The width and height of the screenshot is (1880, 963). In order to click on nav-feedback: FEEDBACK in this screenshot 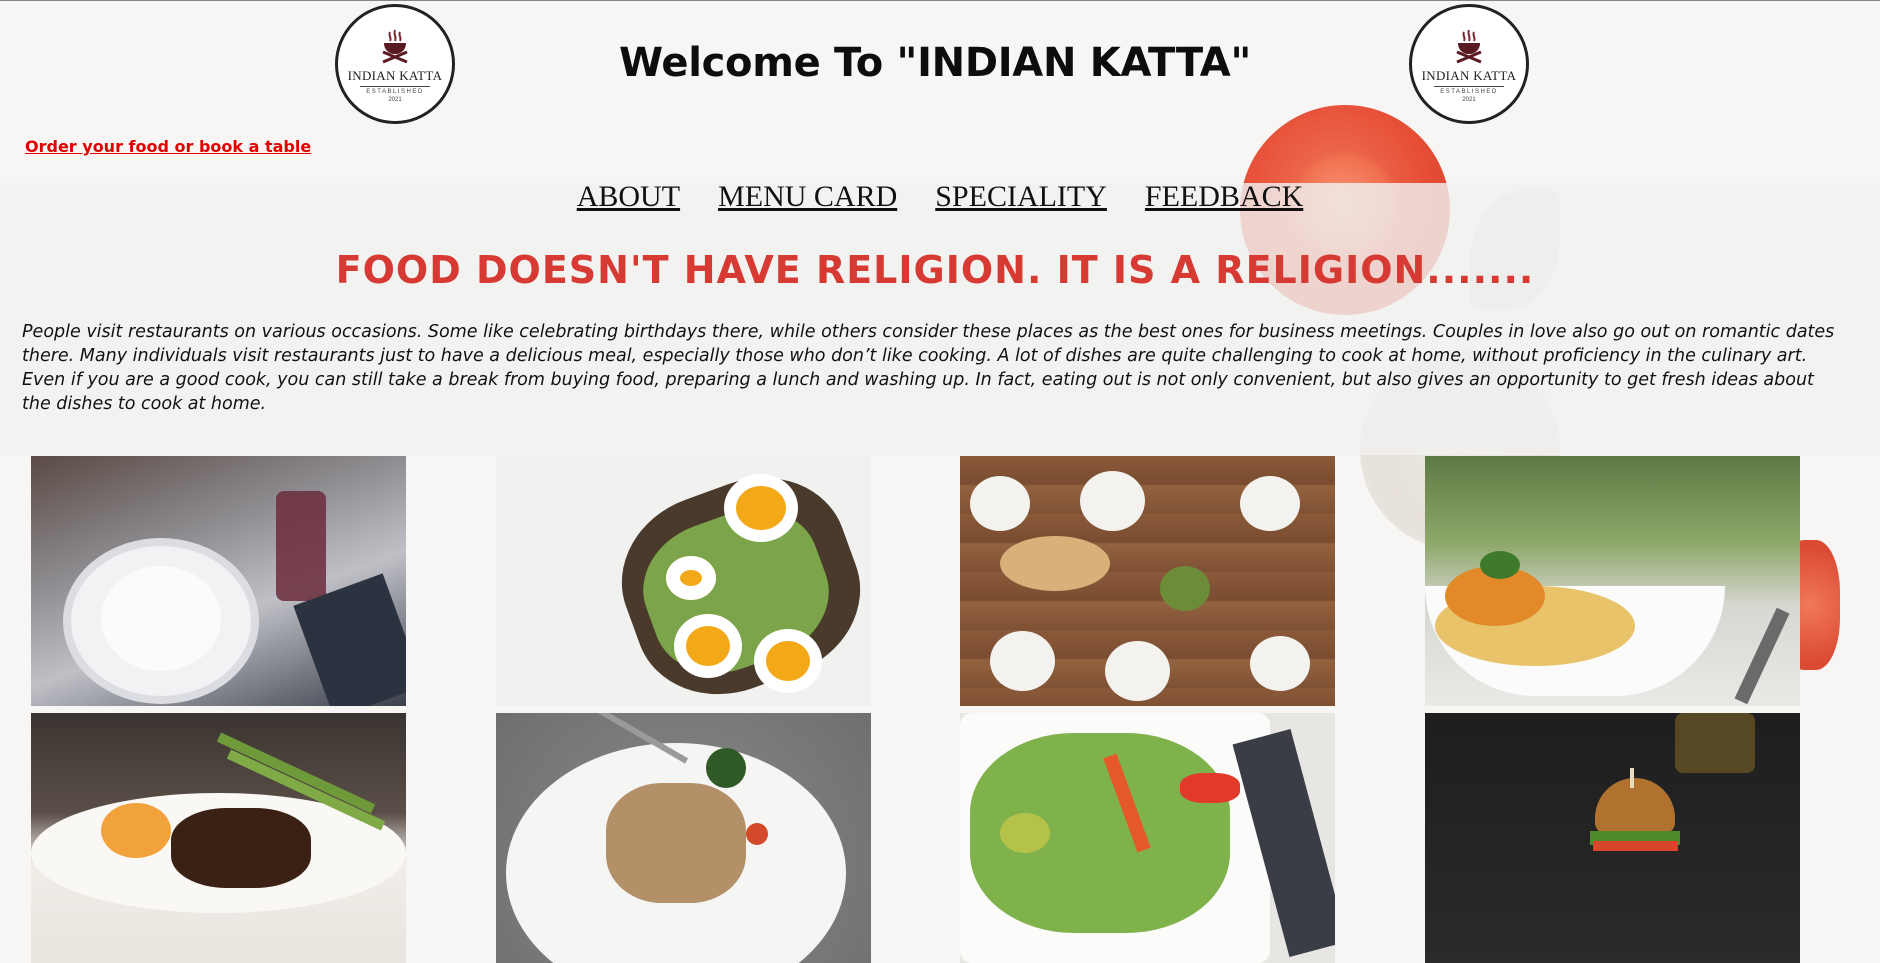, I will do `click(1224, 197)`.